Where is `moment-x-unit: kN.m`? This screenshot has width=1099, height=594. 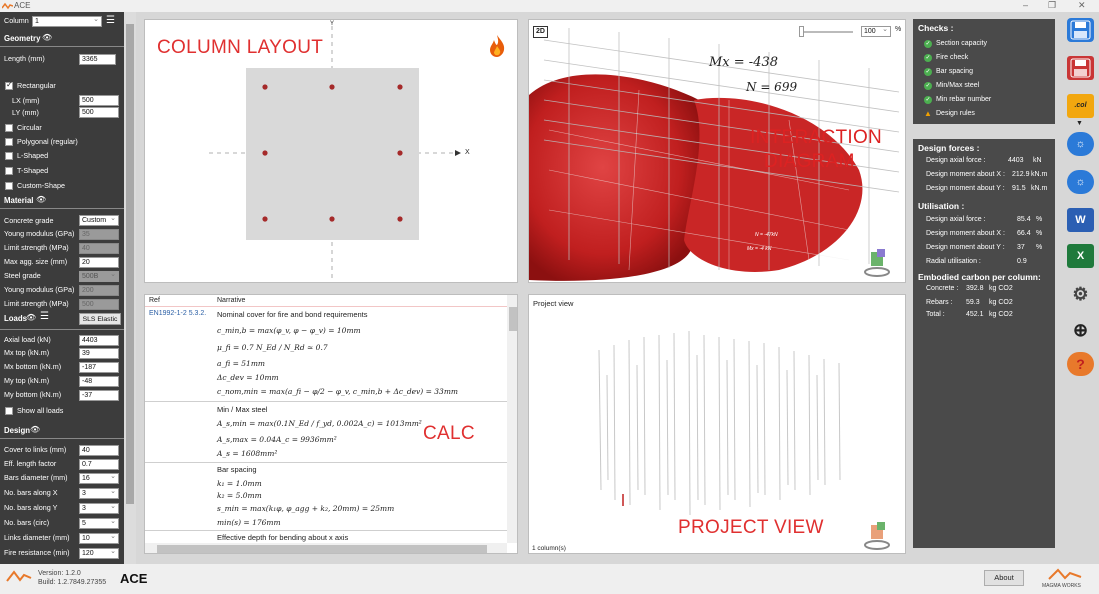 moment-x-unit: kN.m is located at coordinates (1039, 174).